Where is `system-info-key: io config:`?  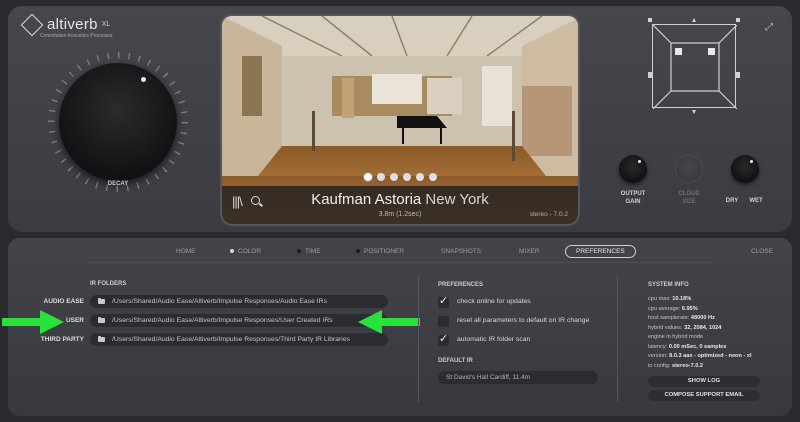 system-info-key: io config: is located at coordinates (659, 365).